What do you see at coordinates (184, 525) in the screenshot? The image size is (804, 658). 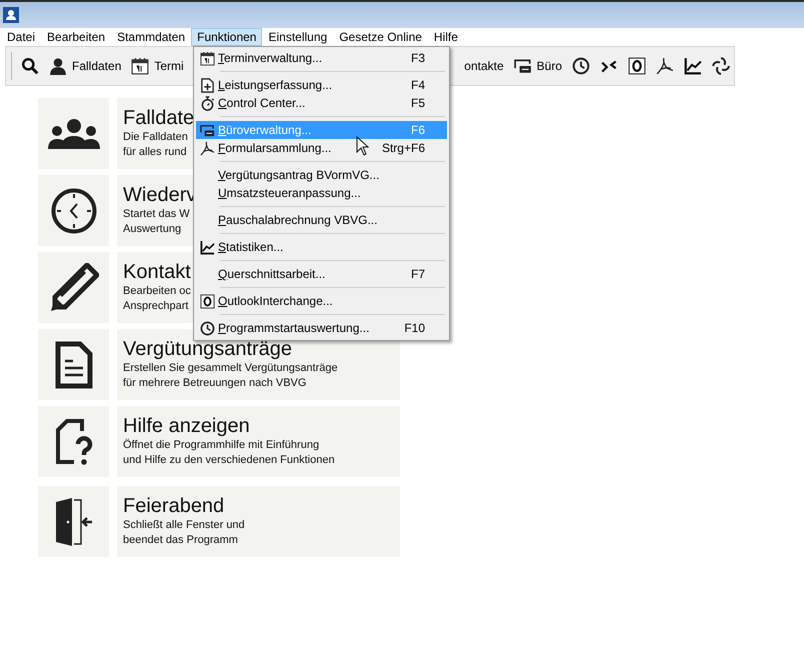 I see `tile-description: Schließt alle Fenster und` at bounding box center [184, 525].